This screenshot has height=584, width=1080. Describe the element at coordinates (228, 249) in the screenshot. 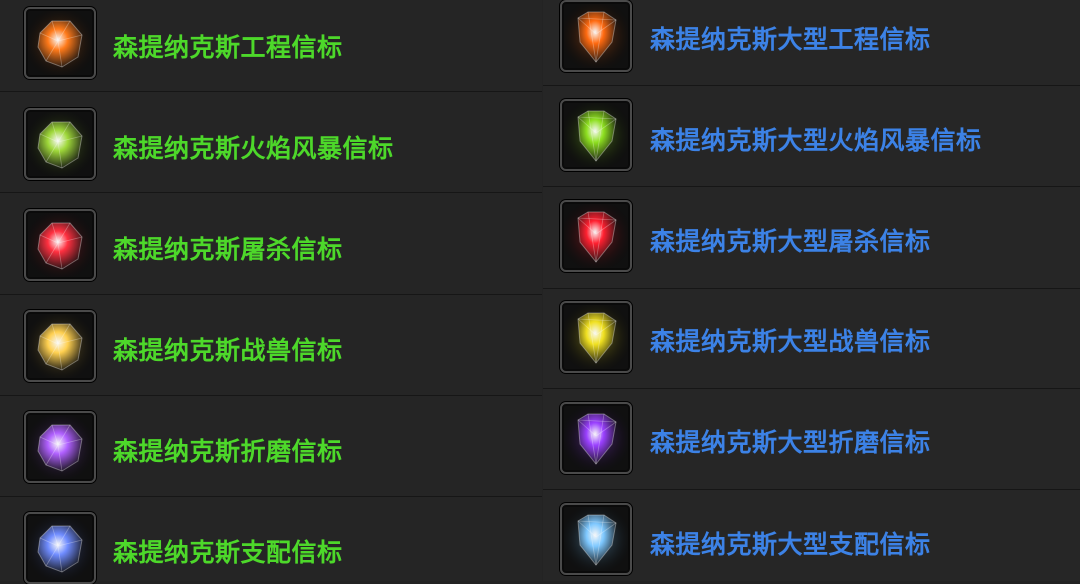

I see `item-name: 森提纳克斯屠杀信标` at that location.